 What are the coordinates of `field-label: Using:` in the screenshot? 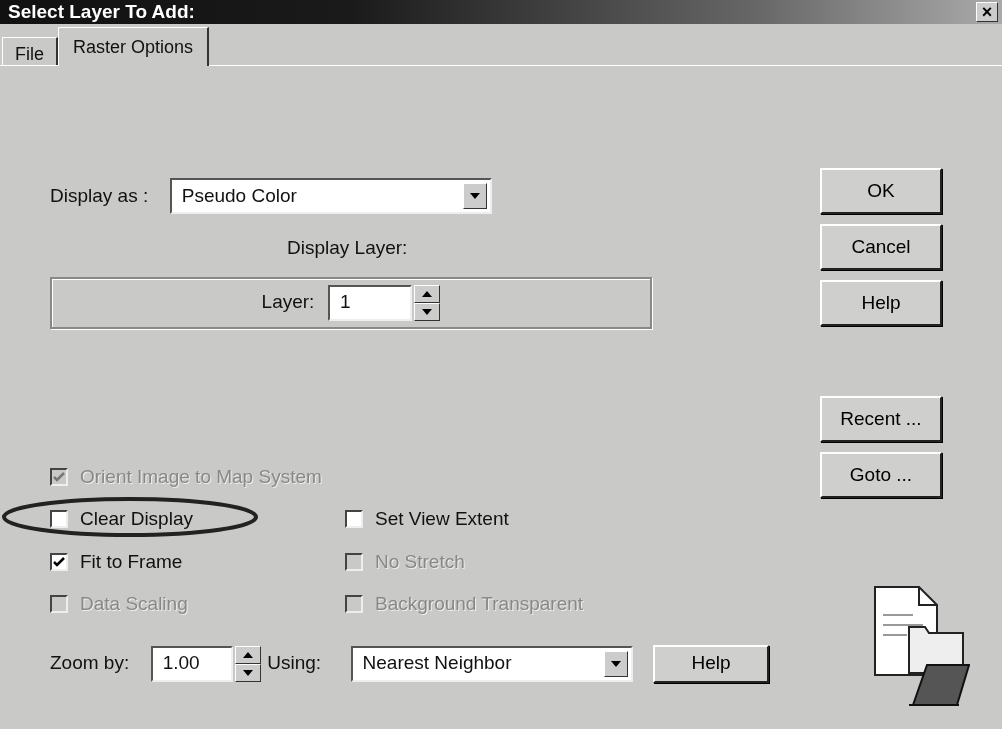 It's located at (294, 663).